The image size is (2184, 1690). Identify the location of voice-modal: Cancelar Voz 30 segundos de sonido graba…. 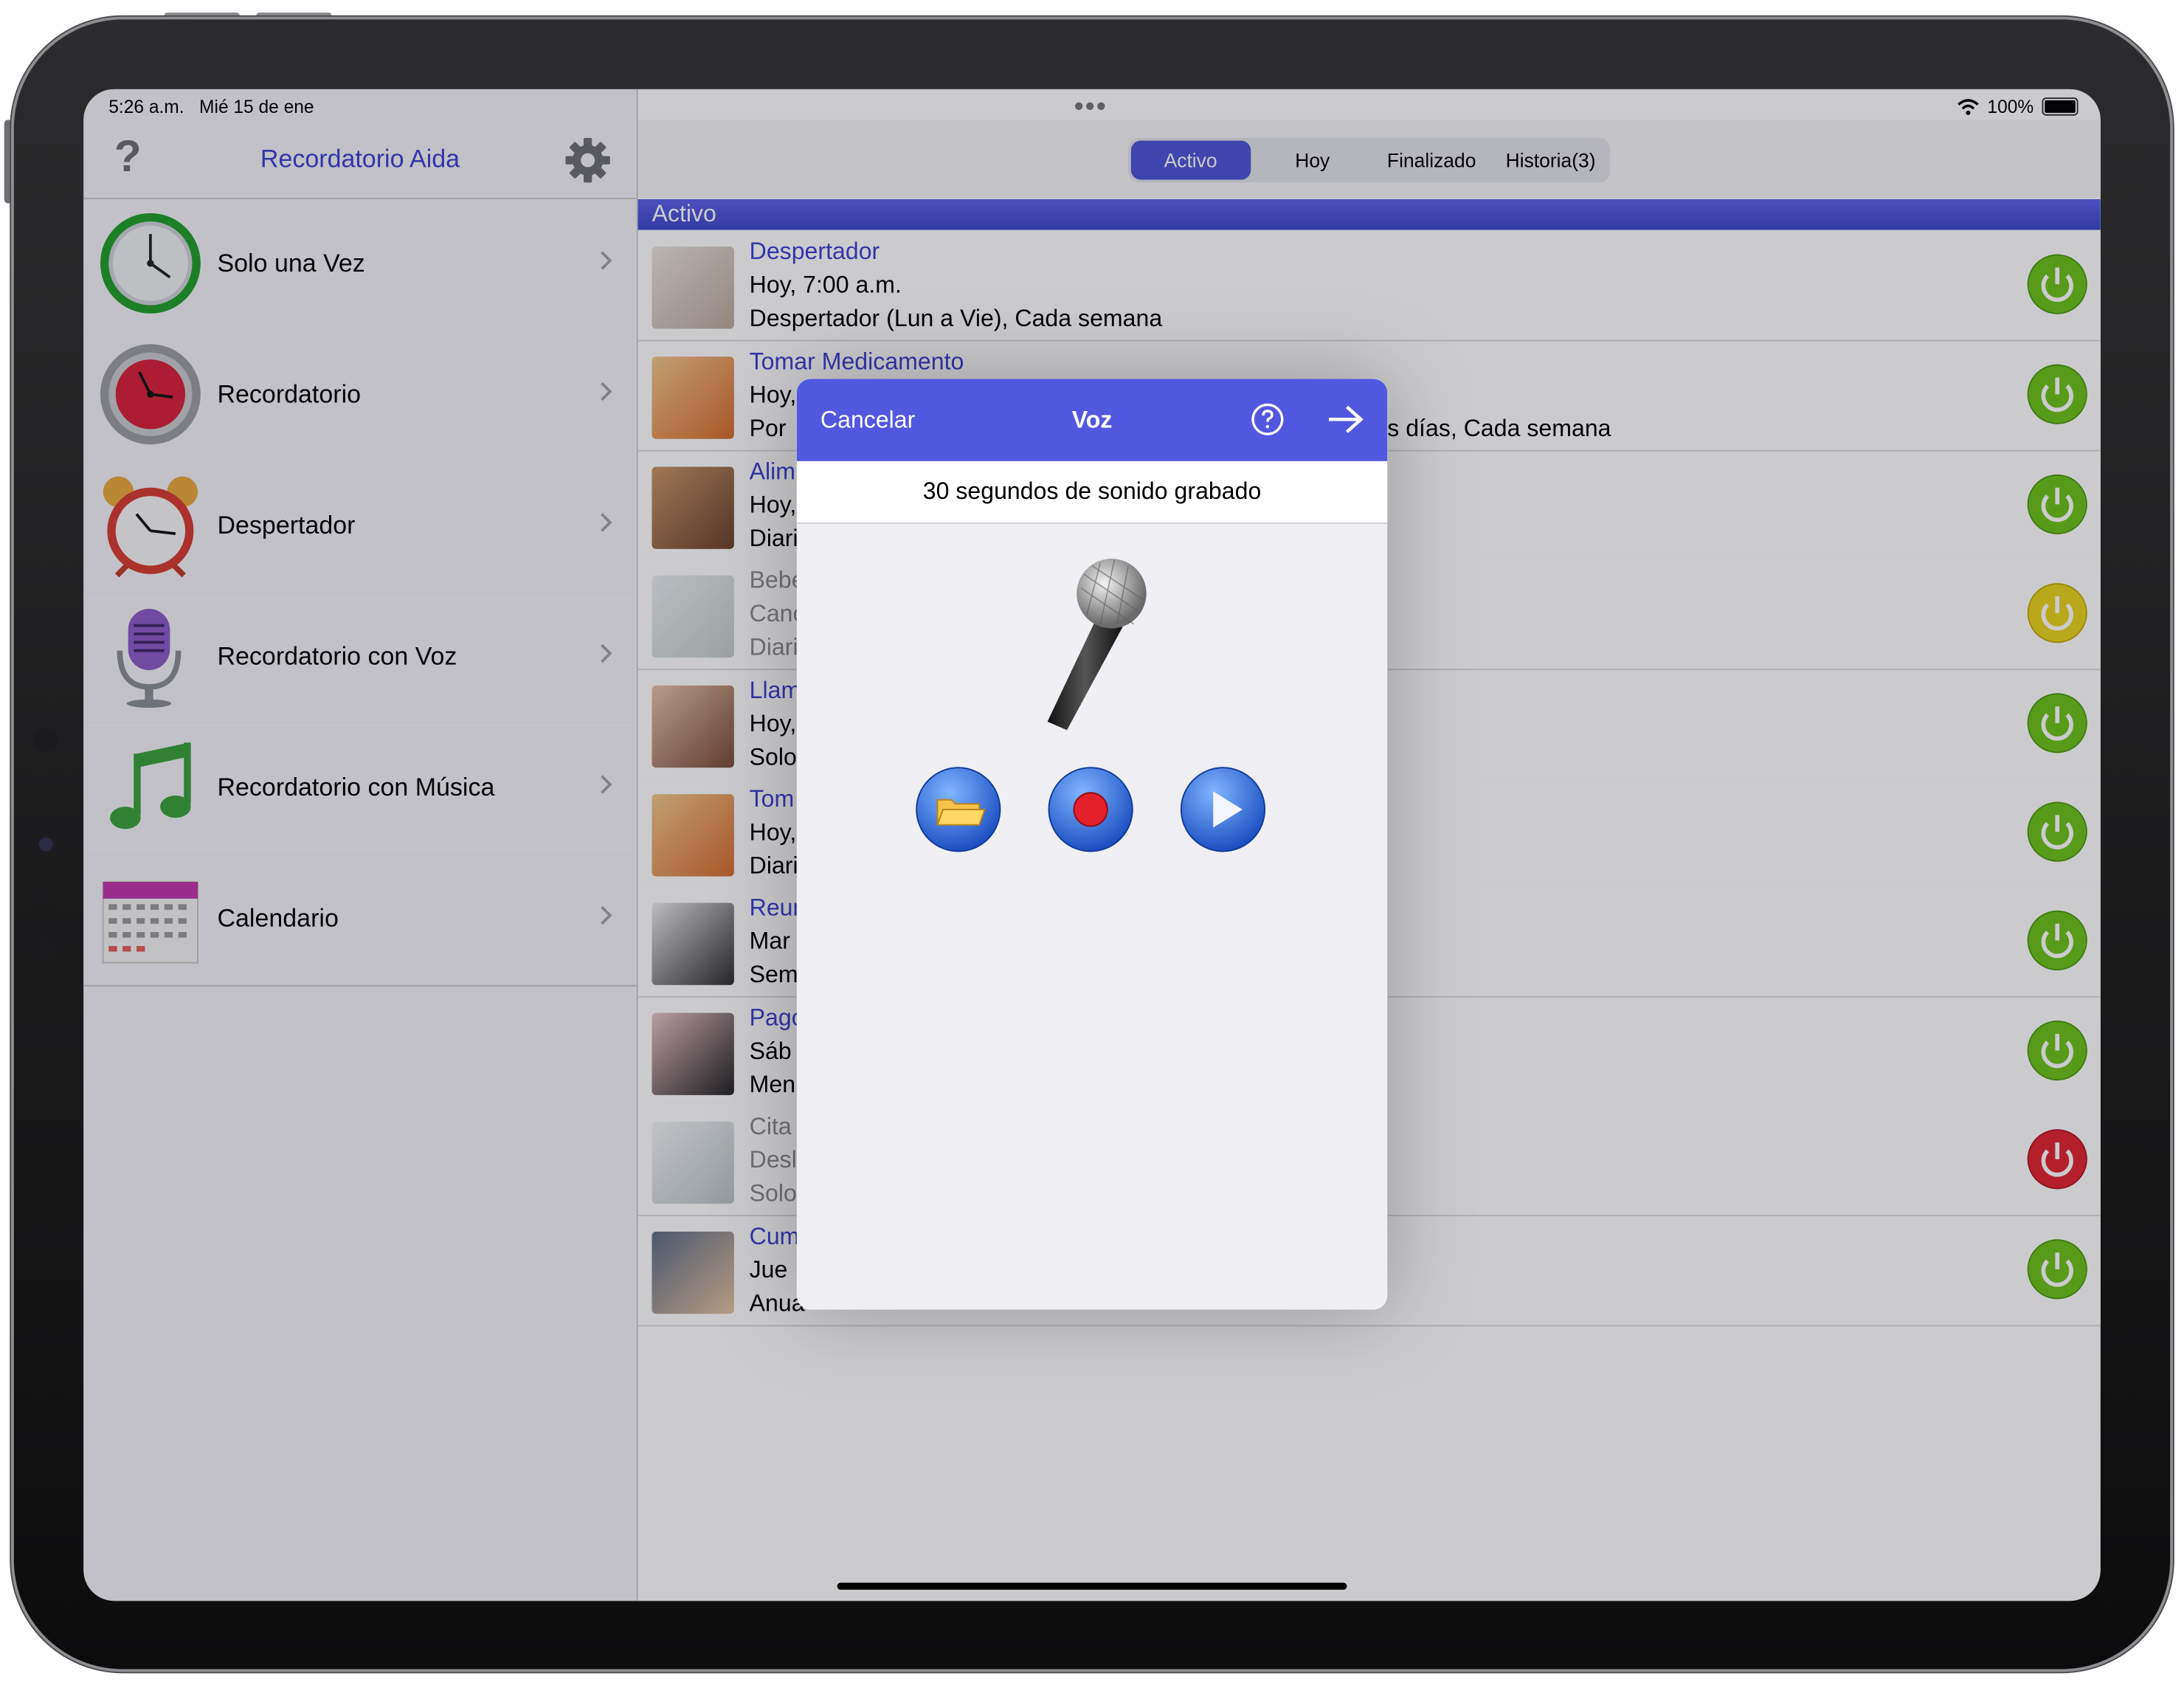
(1092, 845).